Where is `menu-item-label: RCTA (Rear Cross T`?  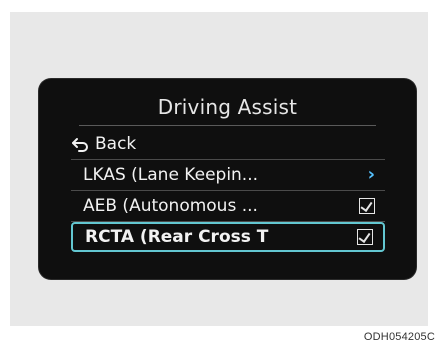 menu-item-label: RCTA (Rear Cross T is located at coordinates (177, 237).